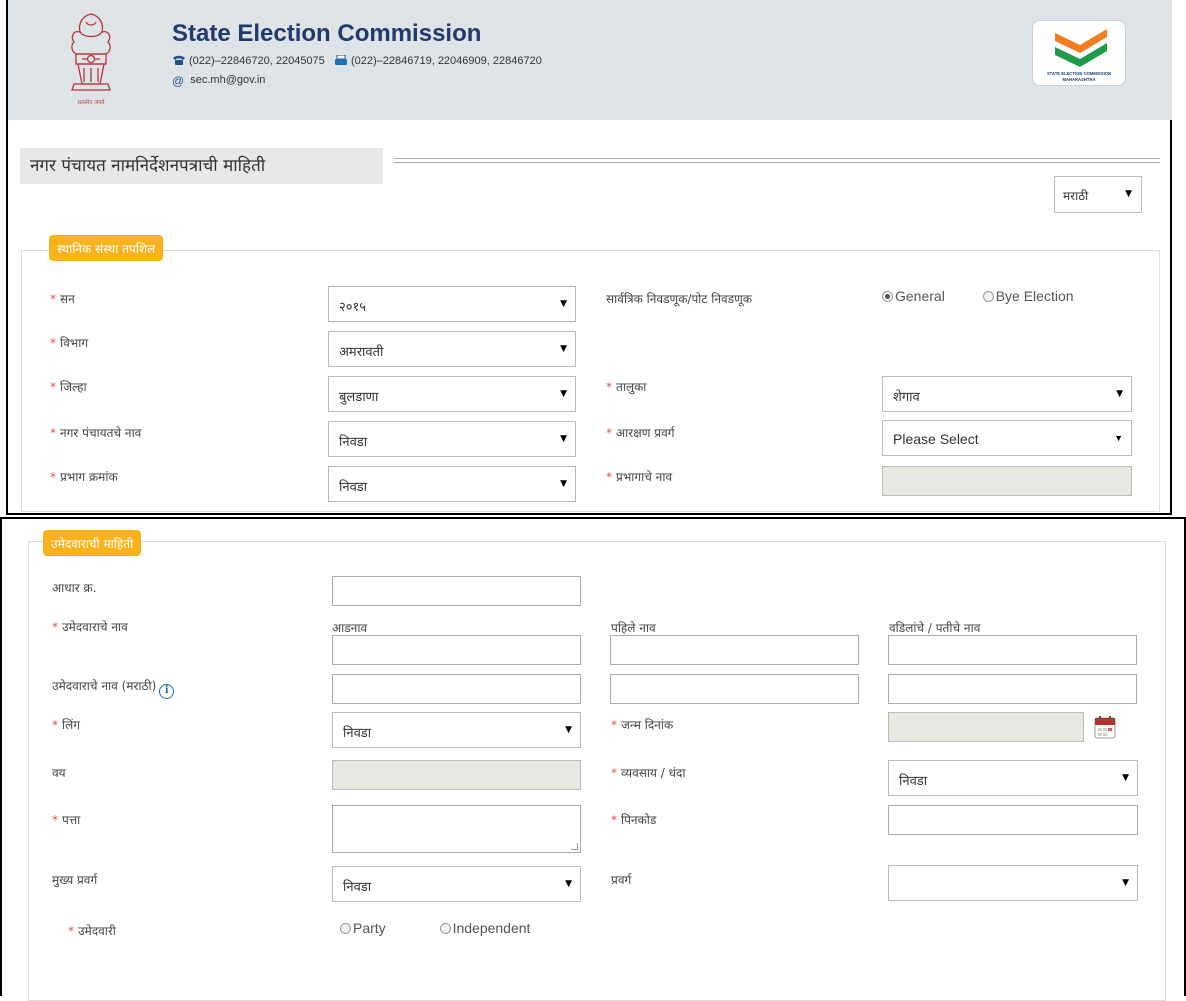 The height and width of the screenshot is (1001, 1186). Describe the element at coordinates (452, 484) in the screenshot. I see `ward-no-select: निवडा ▼` at that location.